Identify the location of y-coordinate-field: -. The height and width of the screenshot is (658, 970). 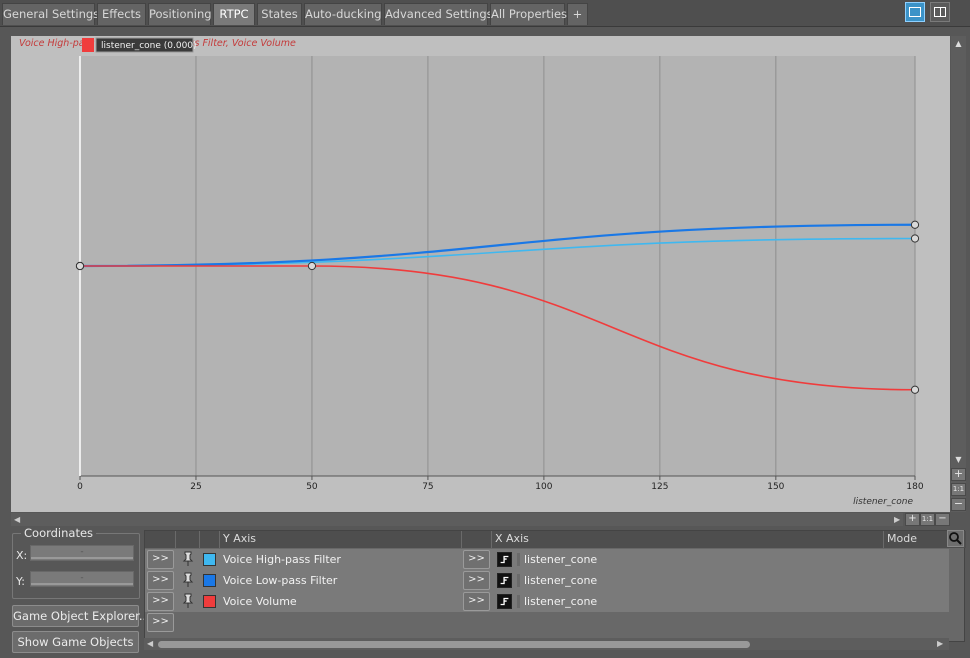
(82, 579).